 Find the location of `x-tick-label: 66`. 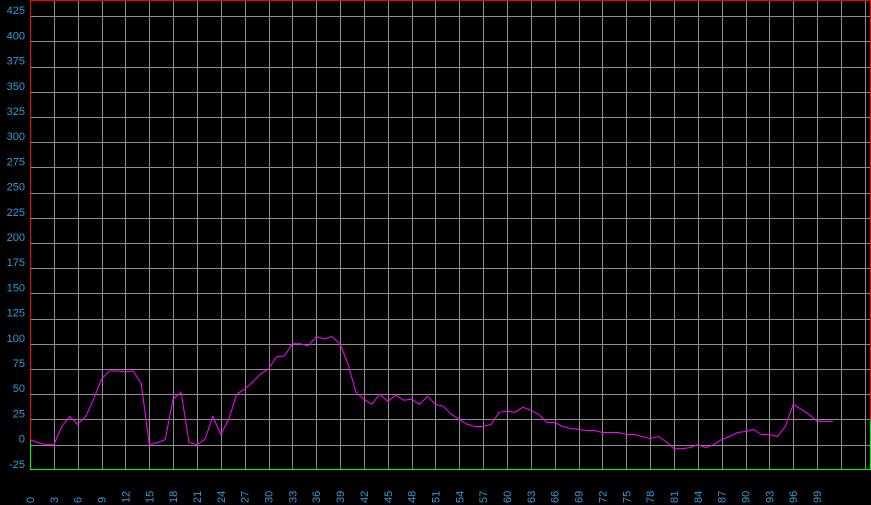

x-tick-label: 66 is located at coordinates (556, 497).